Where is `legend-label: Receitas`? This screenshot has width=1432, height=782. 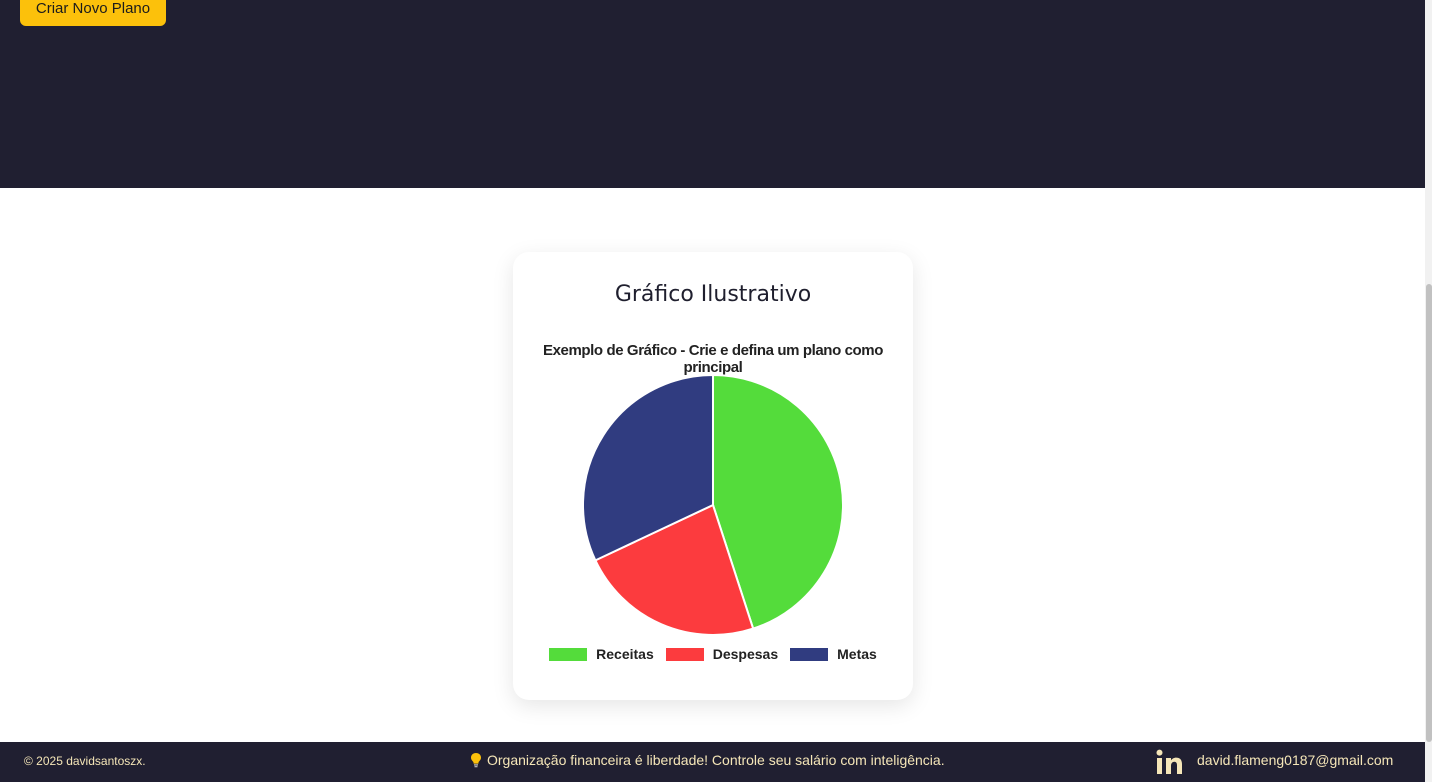 legend-label: Receitas is located at coordinates (625, 654).